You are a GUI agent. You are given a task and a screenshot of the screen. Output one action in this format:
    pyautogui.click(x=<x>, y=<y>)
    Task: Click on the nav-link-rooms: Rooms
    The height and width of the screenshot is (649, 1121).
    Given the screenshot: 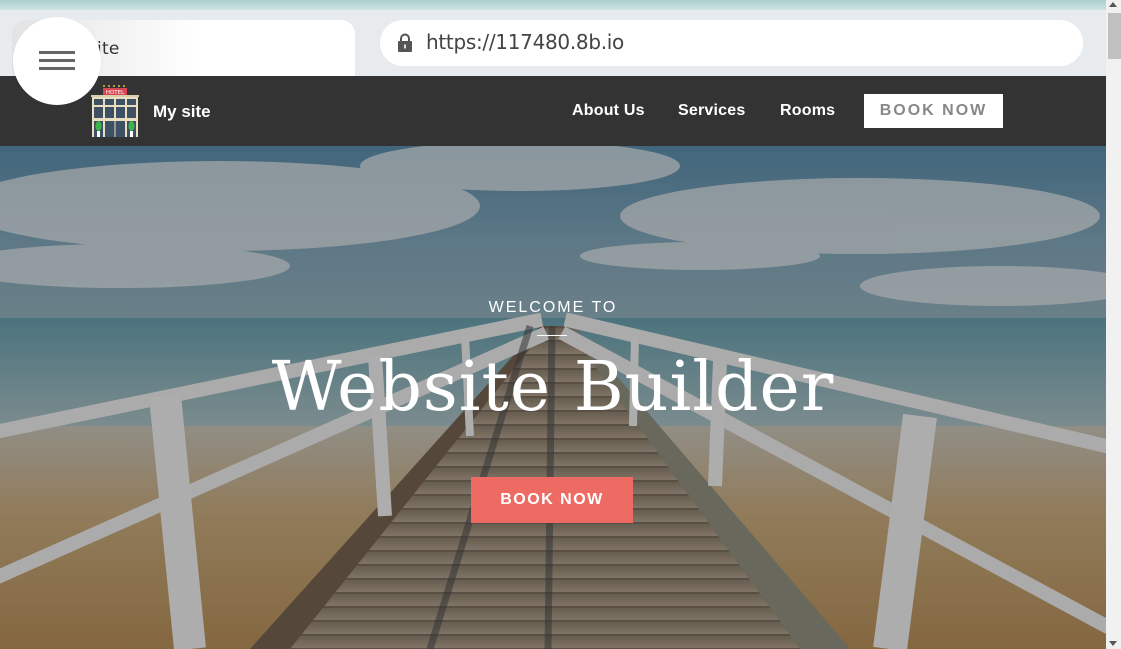 What is the action you would take?
    pyautogui.click(x=807, y=111)
    